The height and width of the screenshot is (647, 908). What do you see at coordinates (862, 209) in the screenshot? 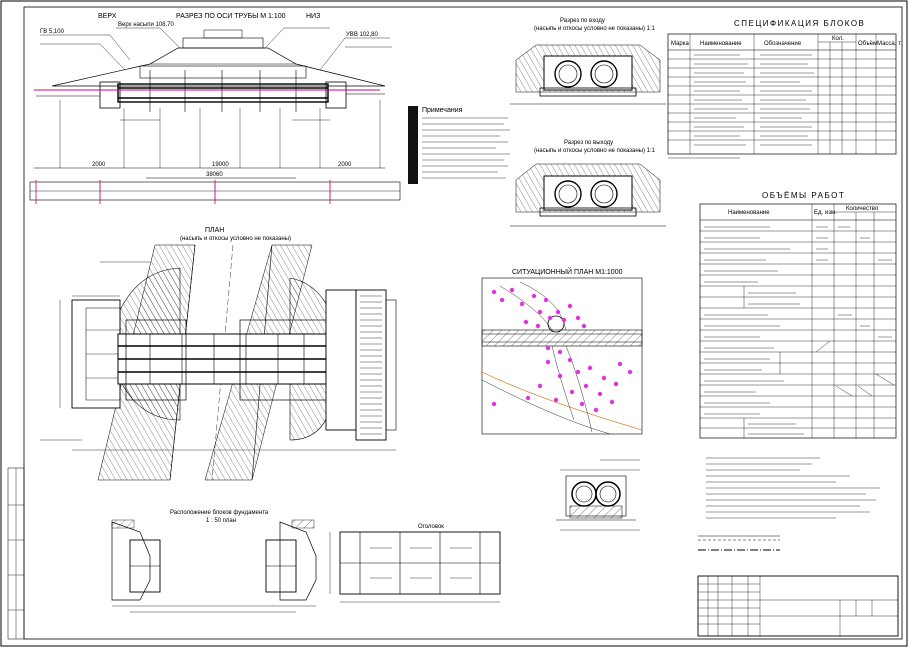
I see `volume-header-qty: Количество` at bounding box center [862, 209].